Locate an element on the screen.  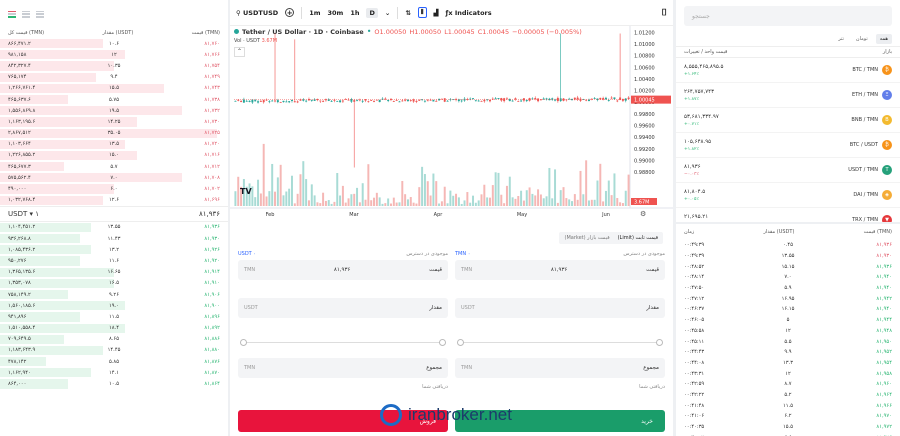
market-row: ۲۱,۶۹۵.۲۱ +۰.۴۲٪ TRX / TMN ▼ is located at coordinates (788, 215).